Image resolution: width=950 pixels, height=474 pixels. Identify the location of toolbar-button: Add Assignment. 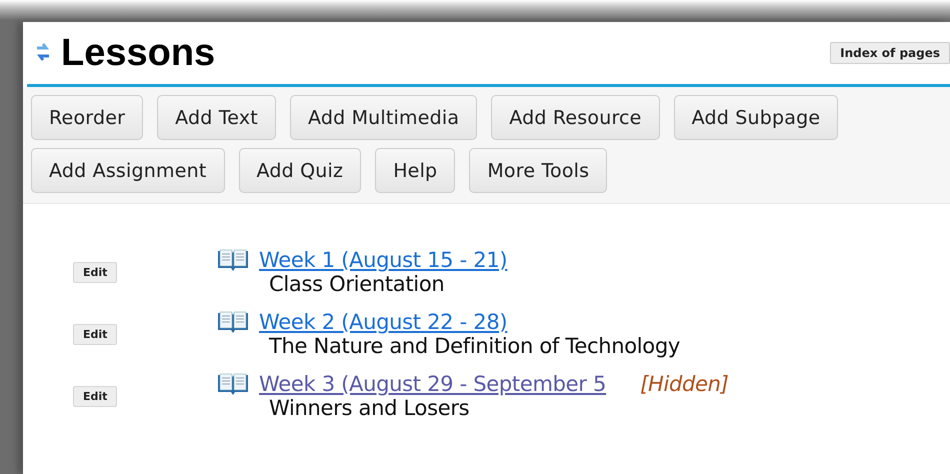
(127, 170).